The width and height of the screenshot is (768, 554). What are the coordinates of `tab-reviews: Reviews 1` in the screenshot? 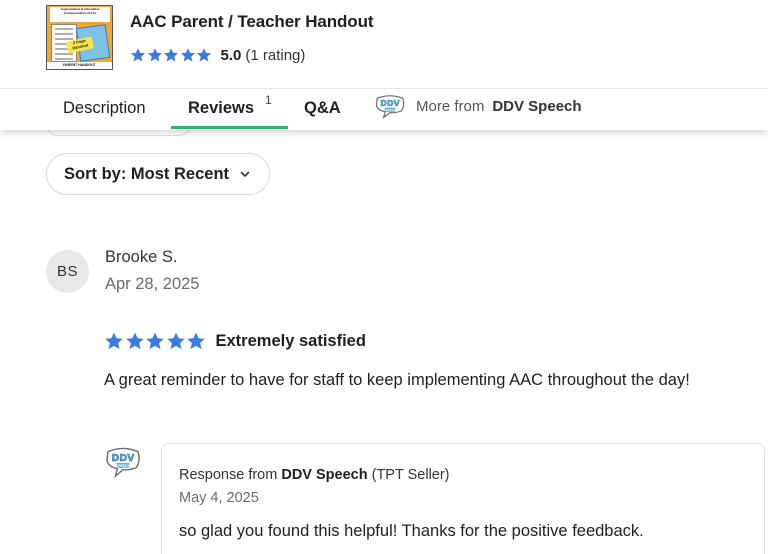 It's located at (229, 109).